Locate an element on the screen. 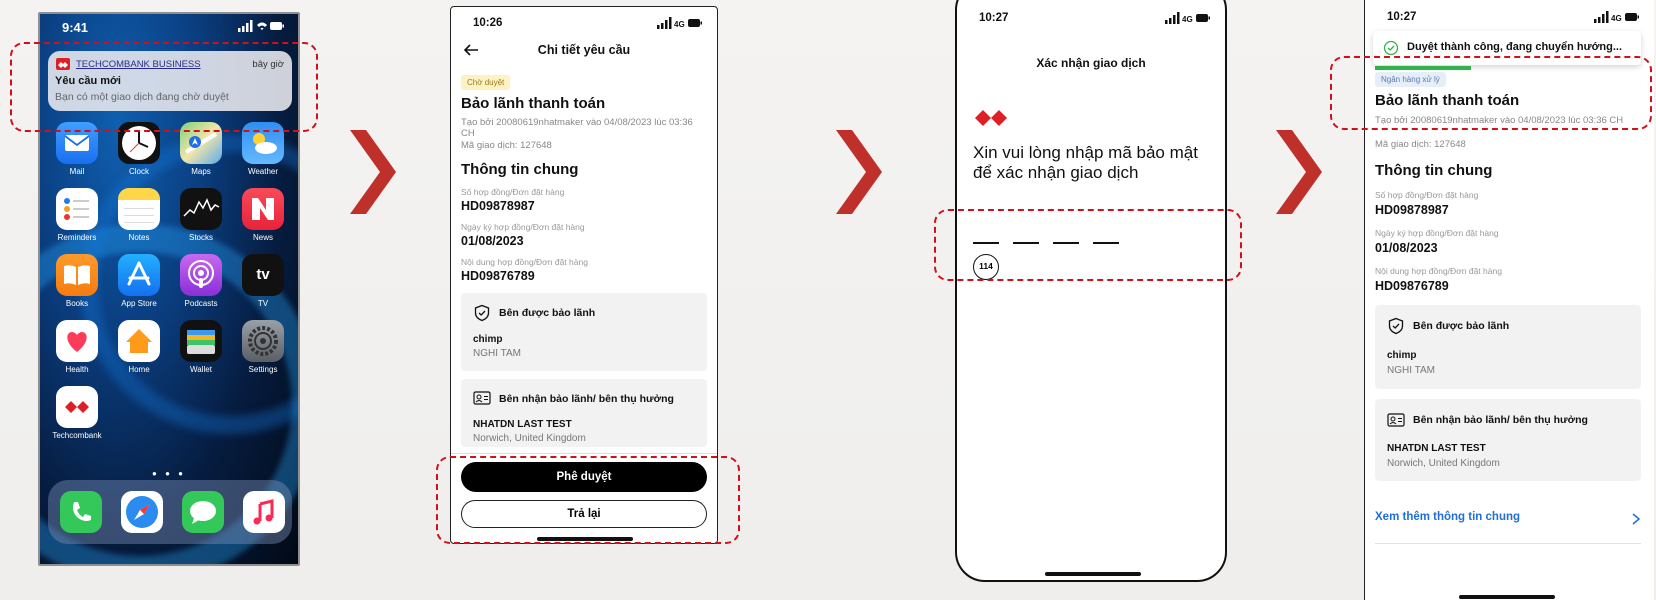  app-label: Maps is located at coordinates (201, 171).